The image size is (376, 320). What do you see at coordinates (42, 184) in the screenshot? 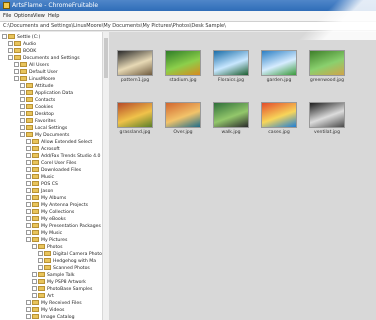
I see `tree-node: POS CS` at bounding box center [42, 184].